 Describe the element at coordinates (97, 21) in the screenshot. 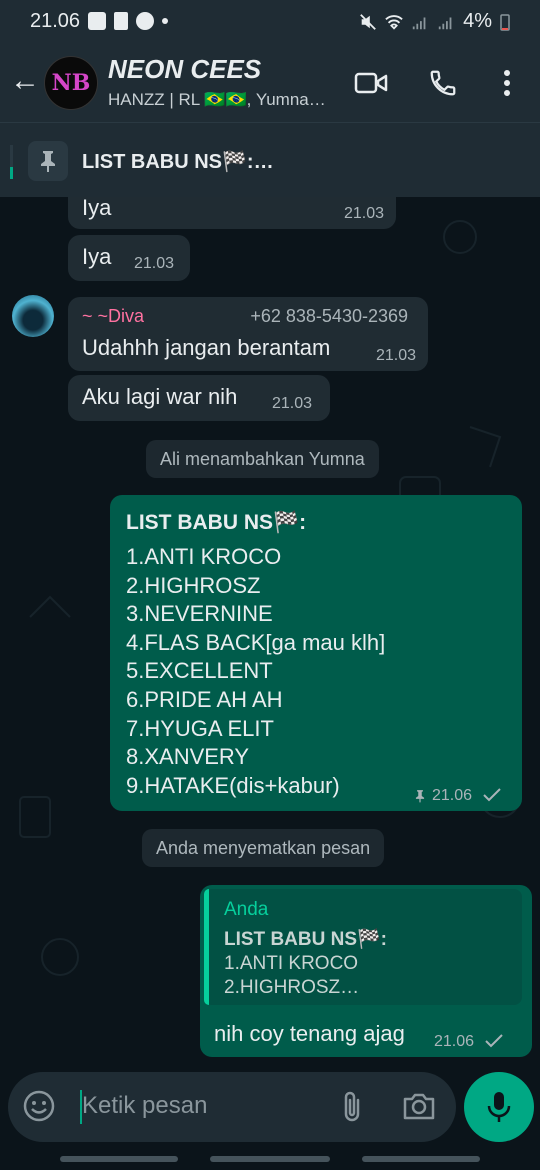

I see `gallery-icon` at that location.